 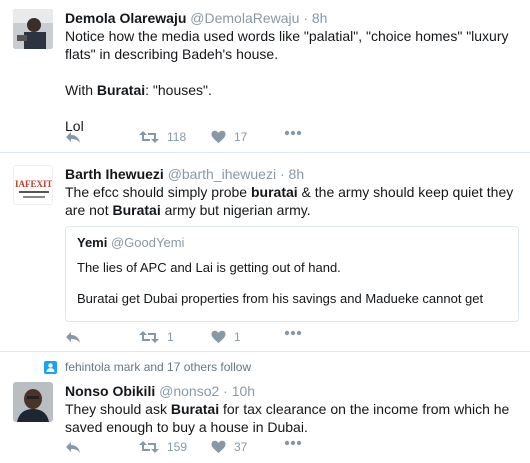 What do you see at coordinates (243, 391) in the screenshot?
I see `timestamp: 10h` at bounding box center [243, 391].